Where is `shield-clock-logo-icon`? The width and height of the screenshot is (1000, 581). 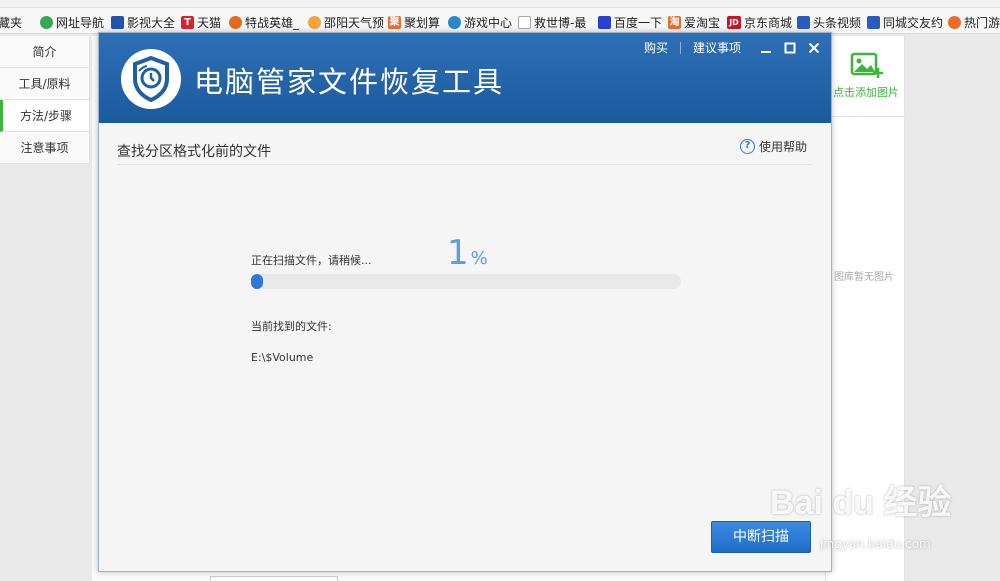 shield-clock-logo-icon is located at coordinates (151, 79).